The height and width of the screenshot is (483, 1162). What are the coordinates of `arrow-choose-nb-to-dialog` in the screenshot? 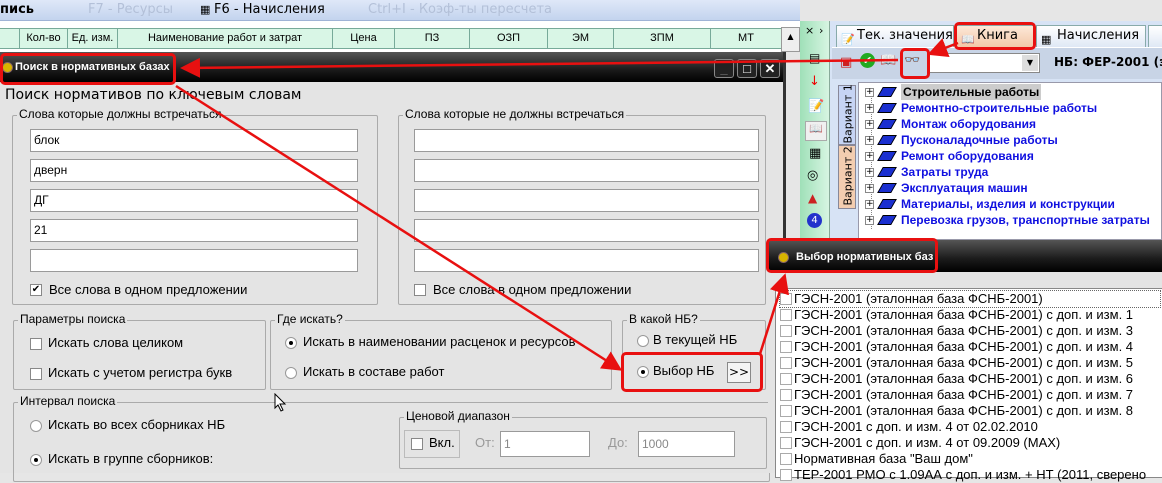 It's located at (774, 314).